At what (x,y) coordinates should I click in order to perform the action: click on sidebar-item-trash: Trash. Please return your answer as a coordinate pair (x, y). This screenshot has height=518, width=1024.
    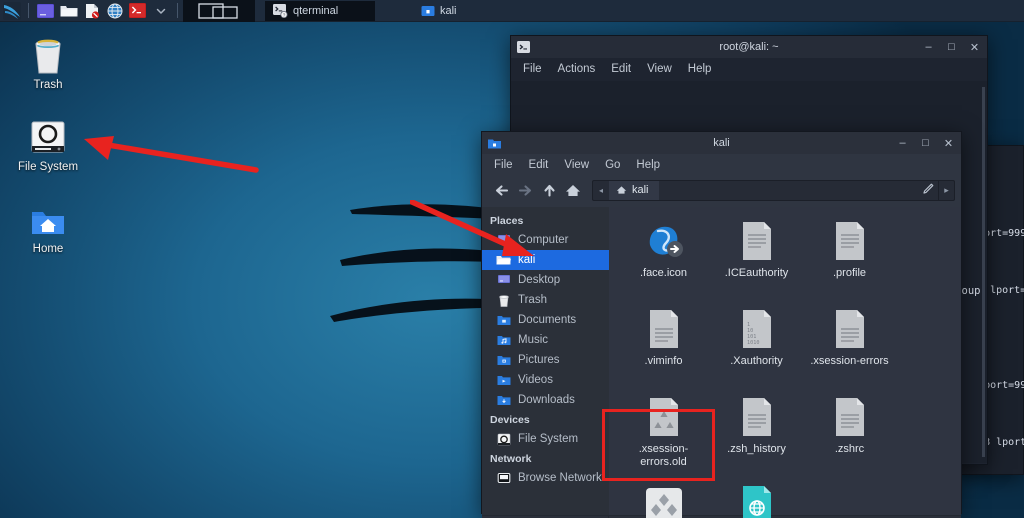
    Looking at the image, I should click on (545, 300).